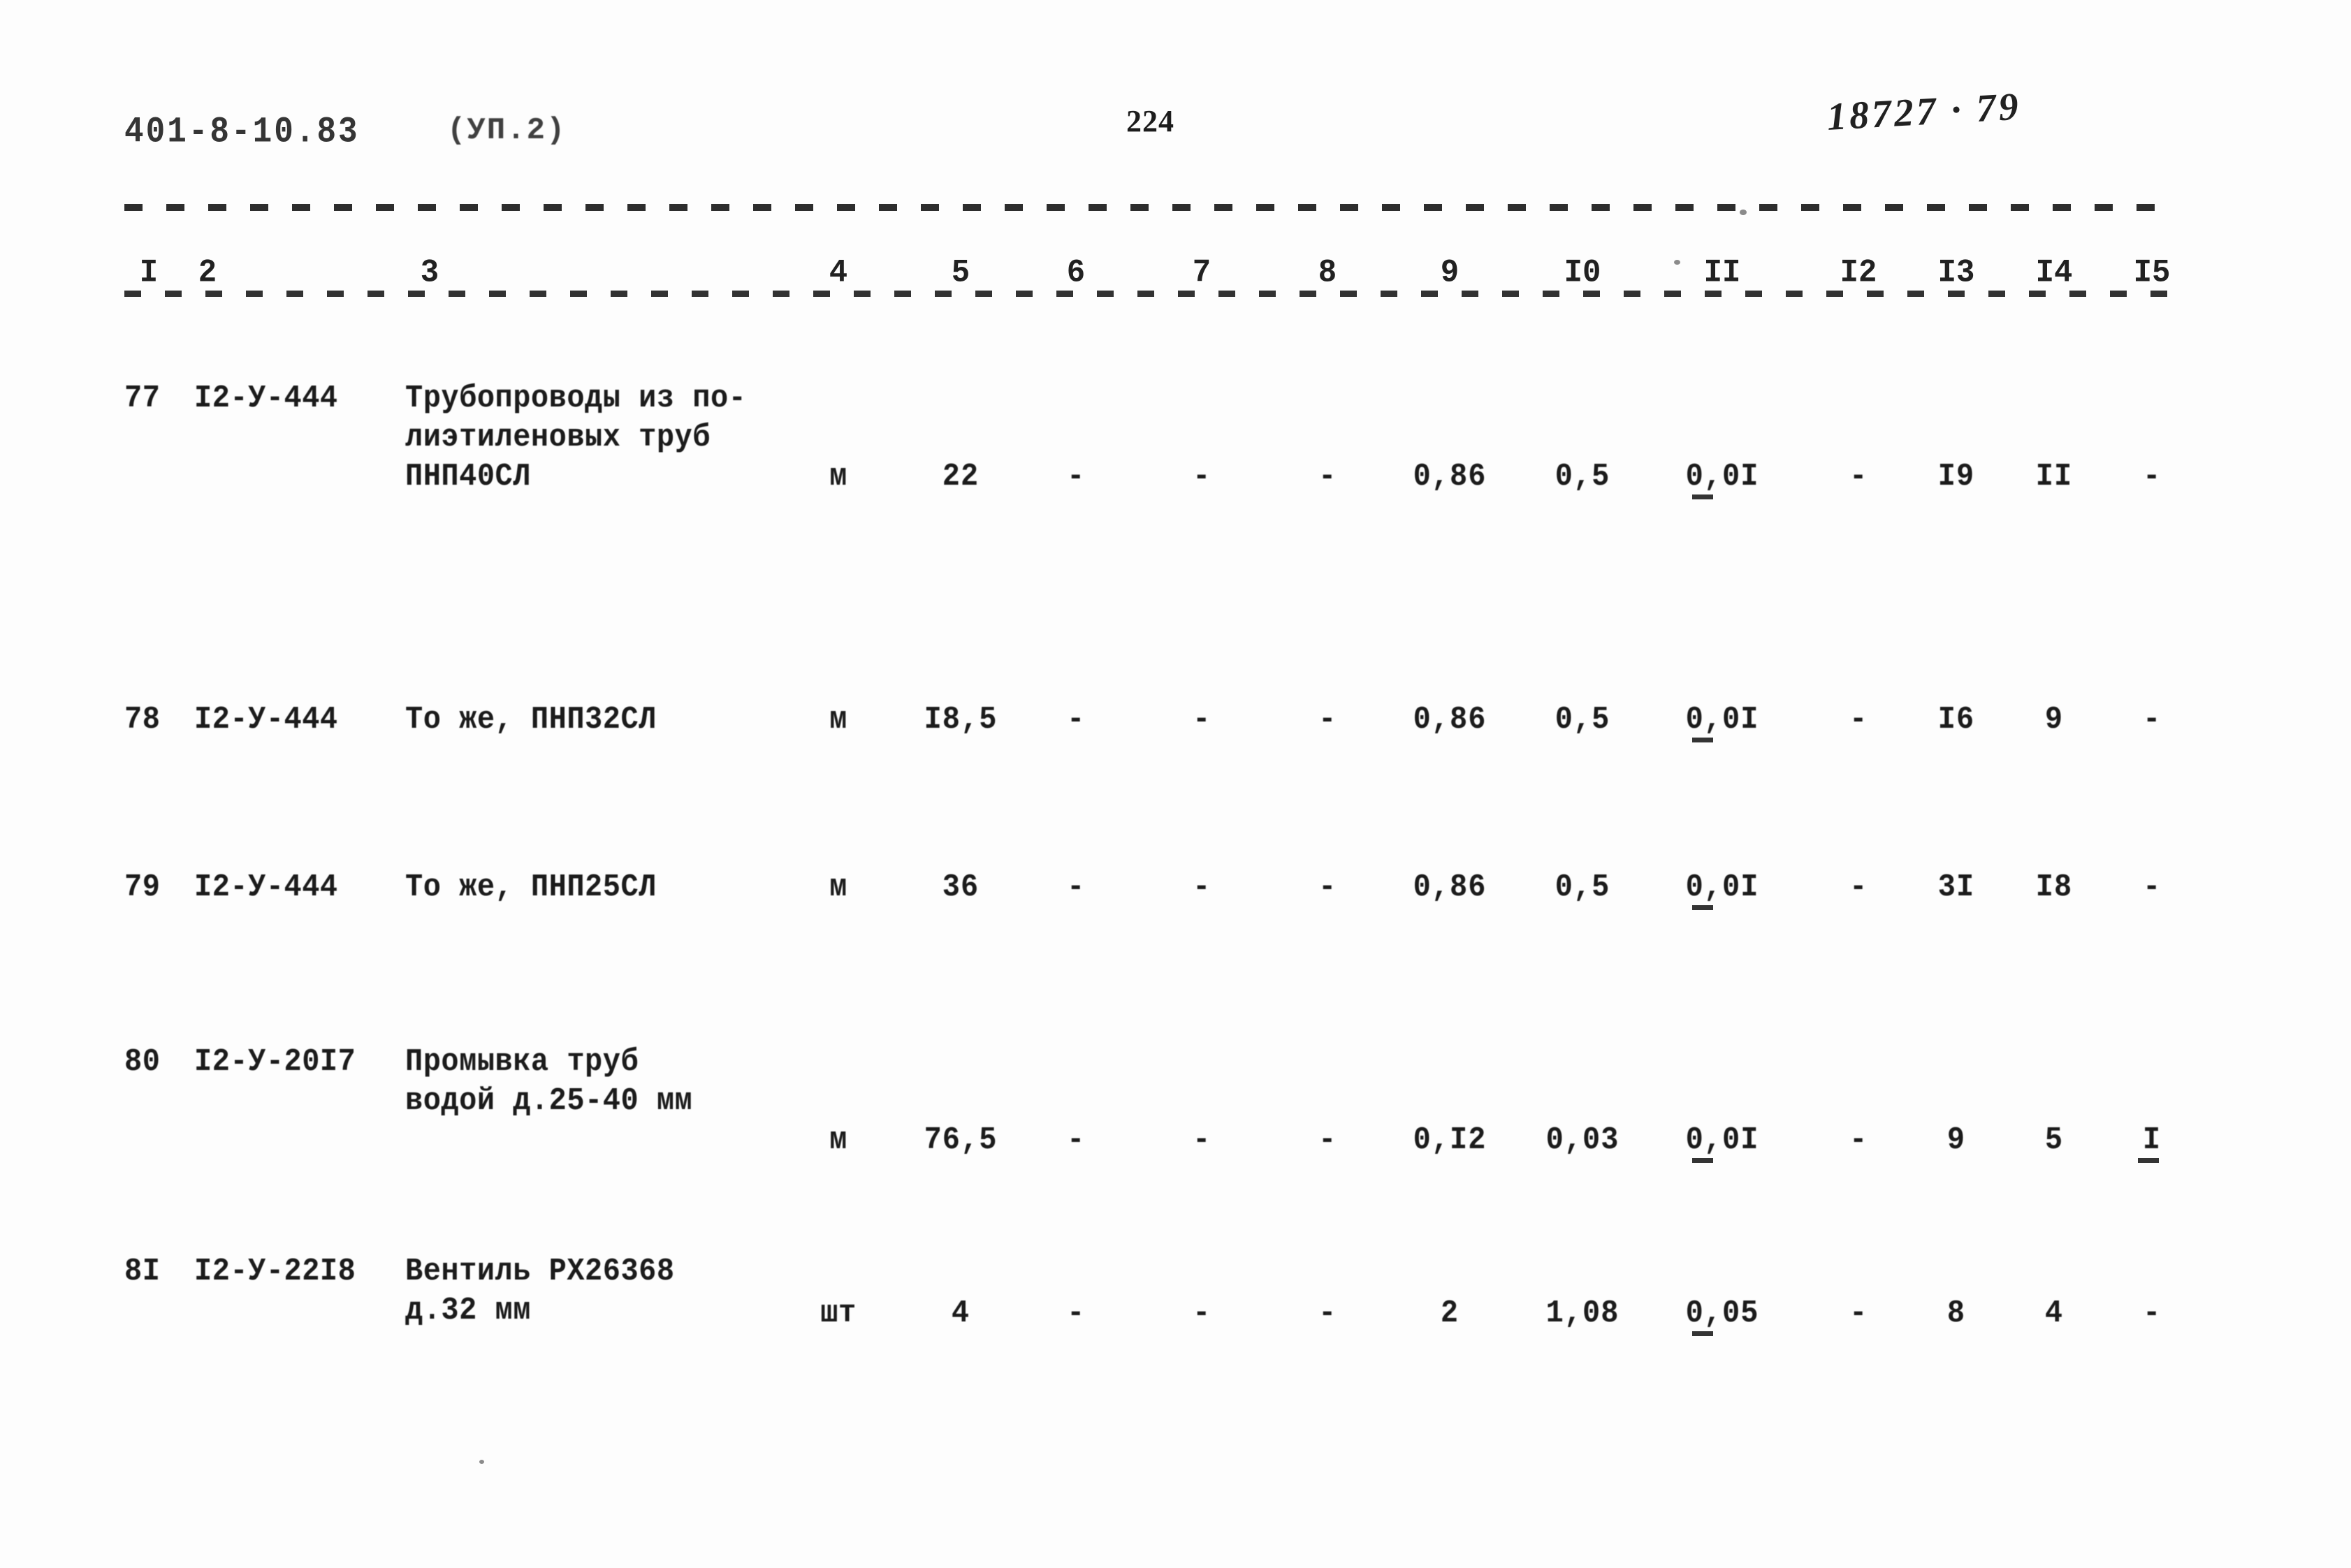  What do you see at coordinates (468, 477) in the screenshot?
I see `cell-description-line: ПНП40СЛ` at bounding box center [468, 477].